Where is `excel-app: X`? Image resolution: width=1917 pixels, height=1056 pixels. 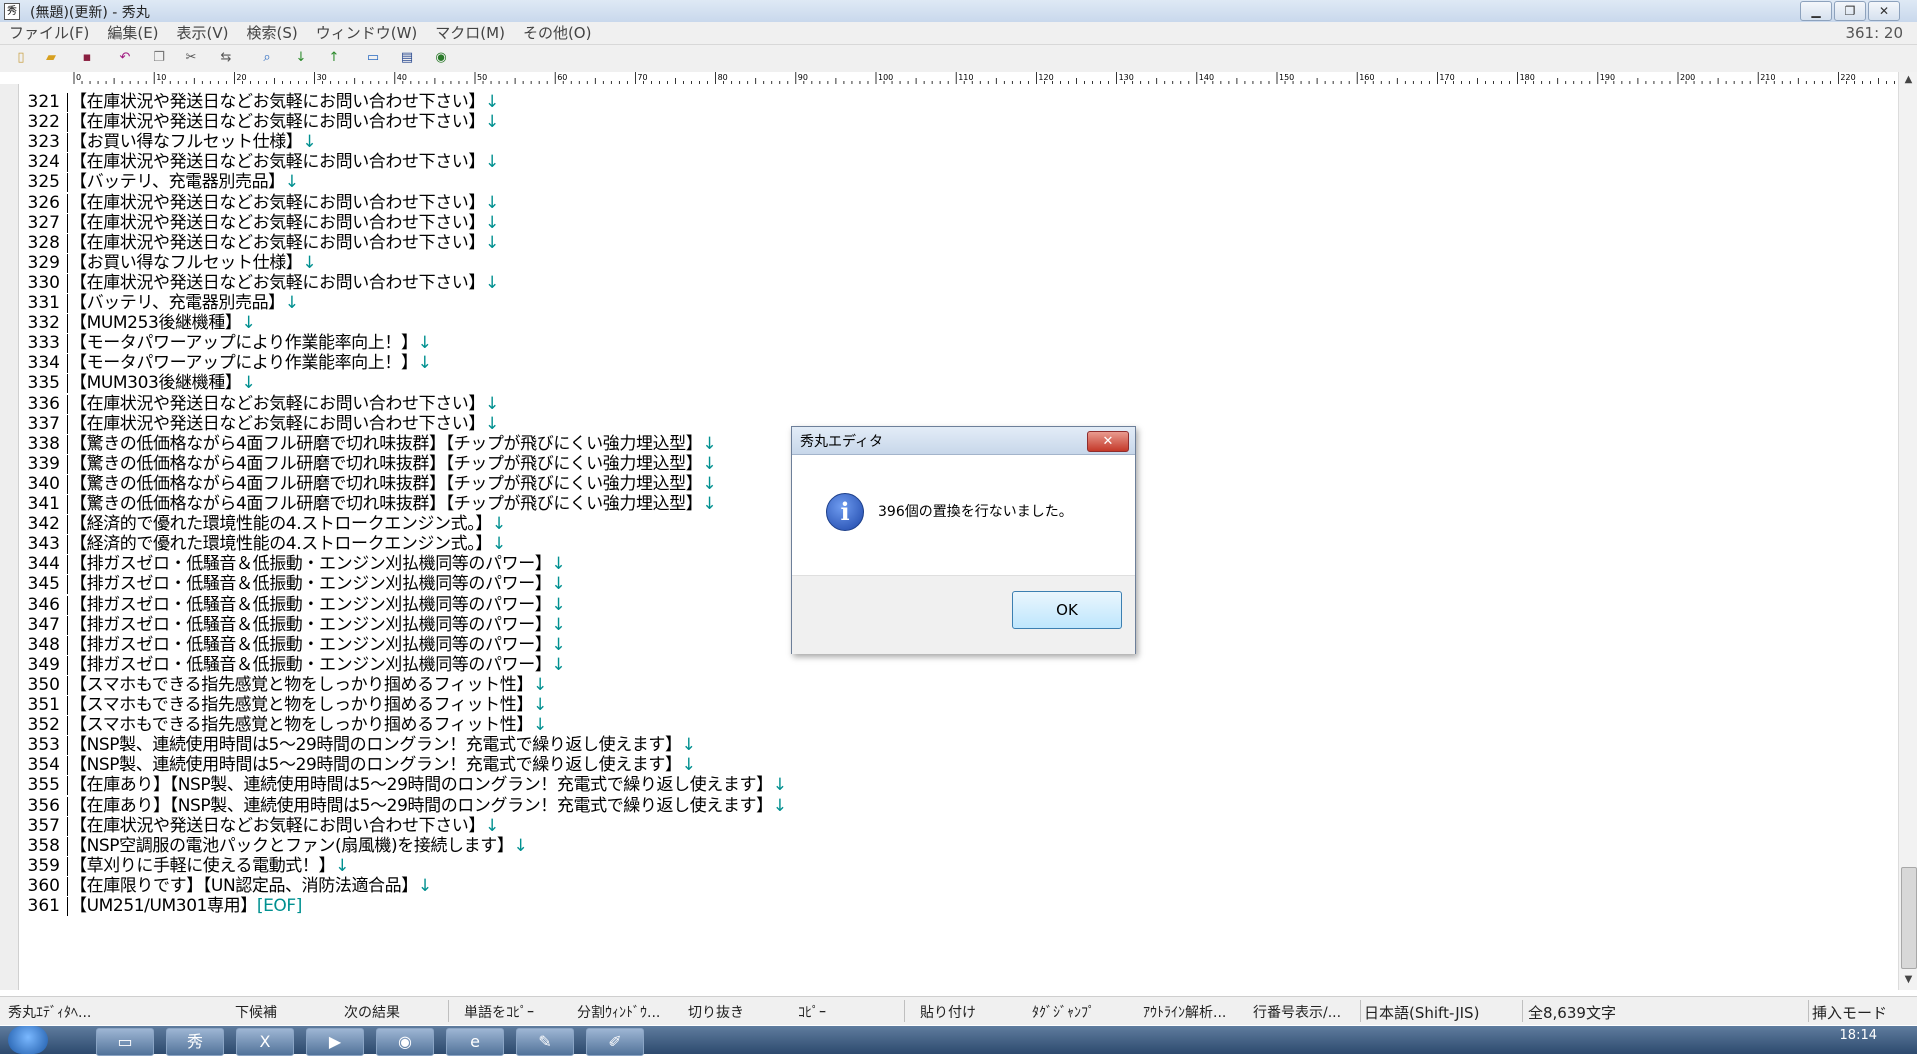
excel-app: X is located at coordinates (265, 1042).